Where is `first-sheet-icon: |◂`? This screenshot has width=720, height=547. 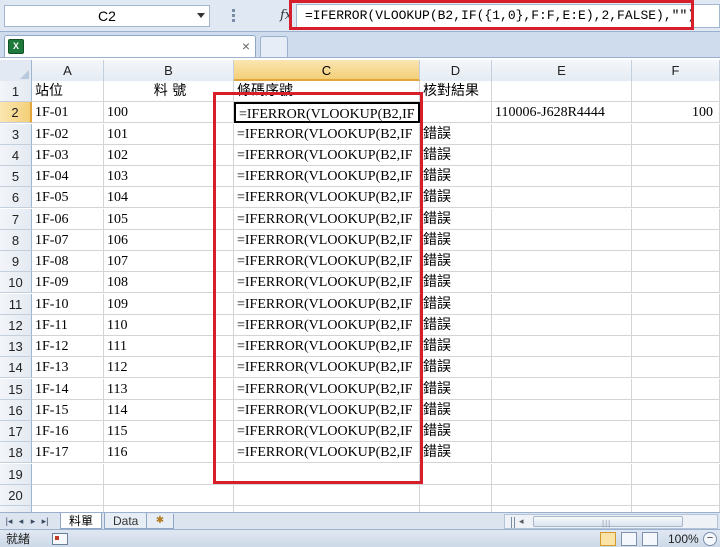
first-sheet-icon: |◂ is located at coordinates (9, 521).